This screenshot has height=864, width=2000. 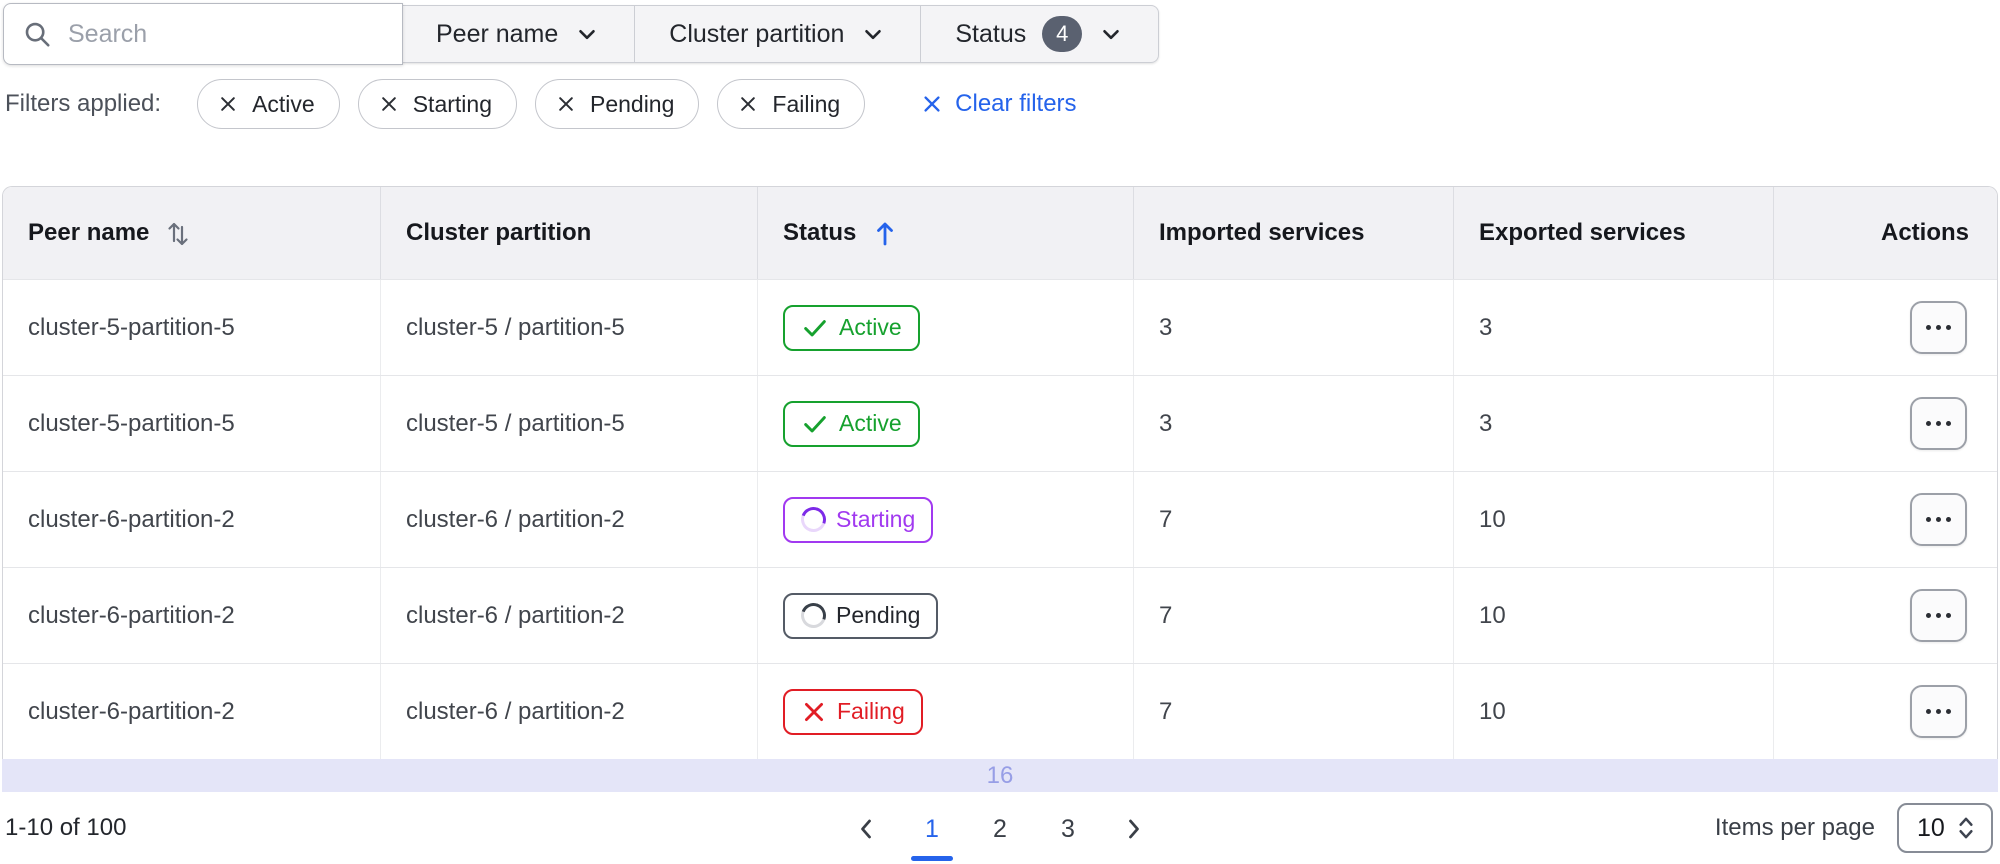 I want to click on search-input, so click(x=226, y=34).